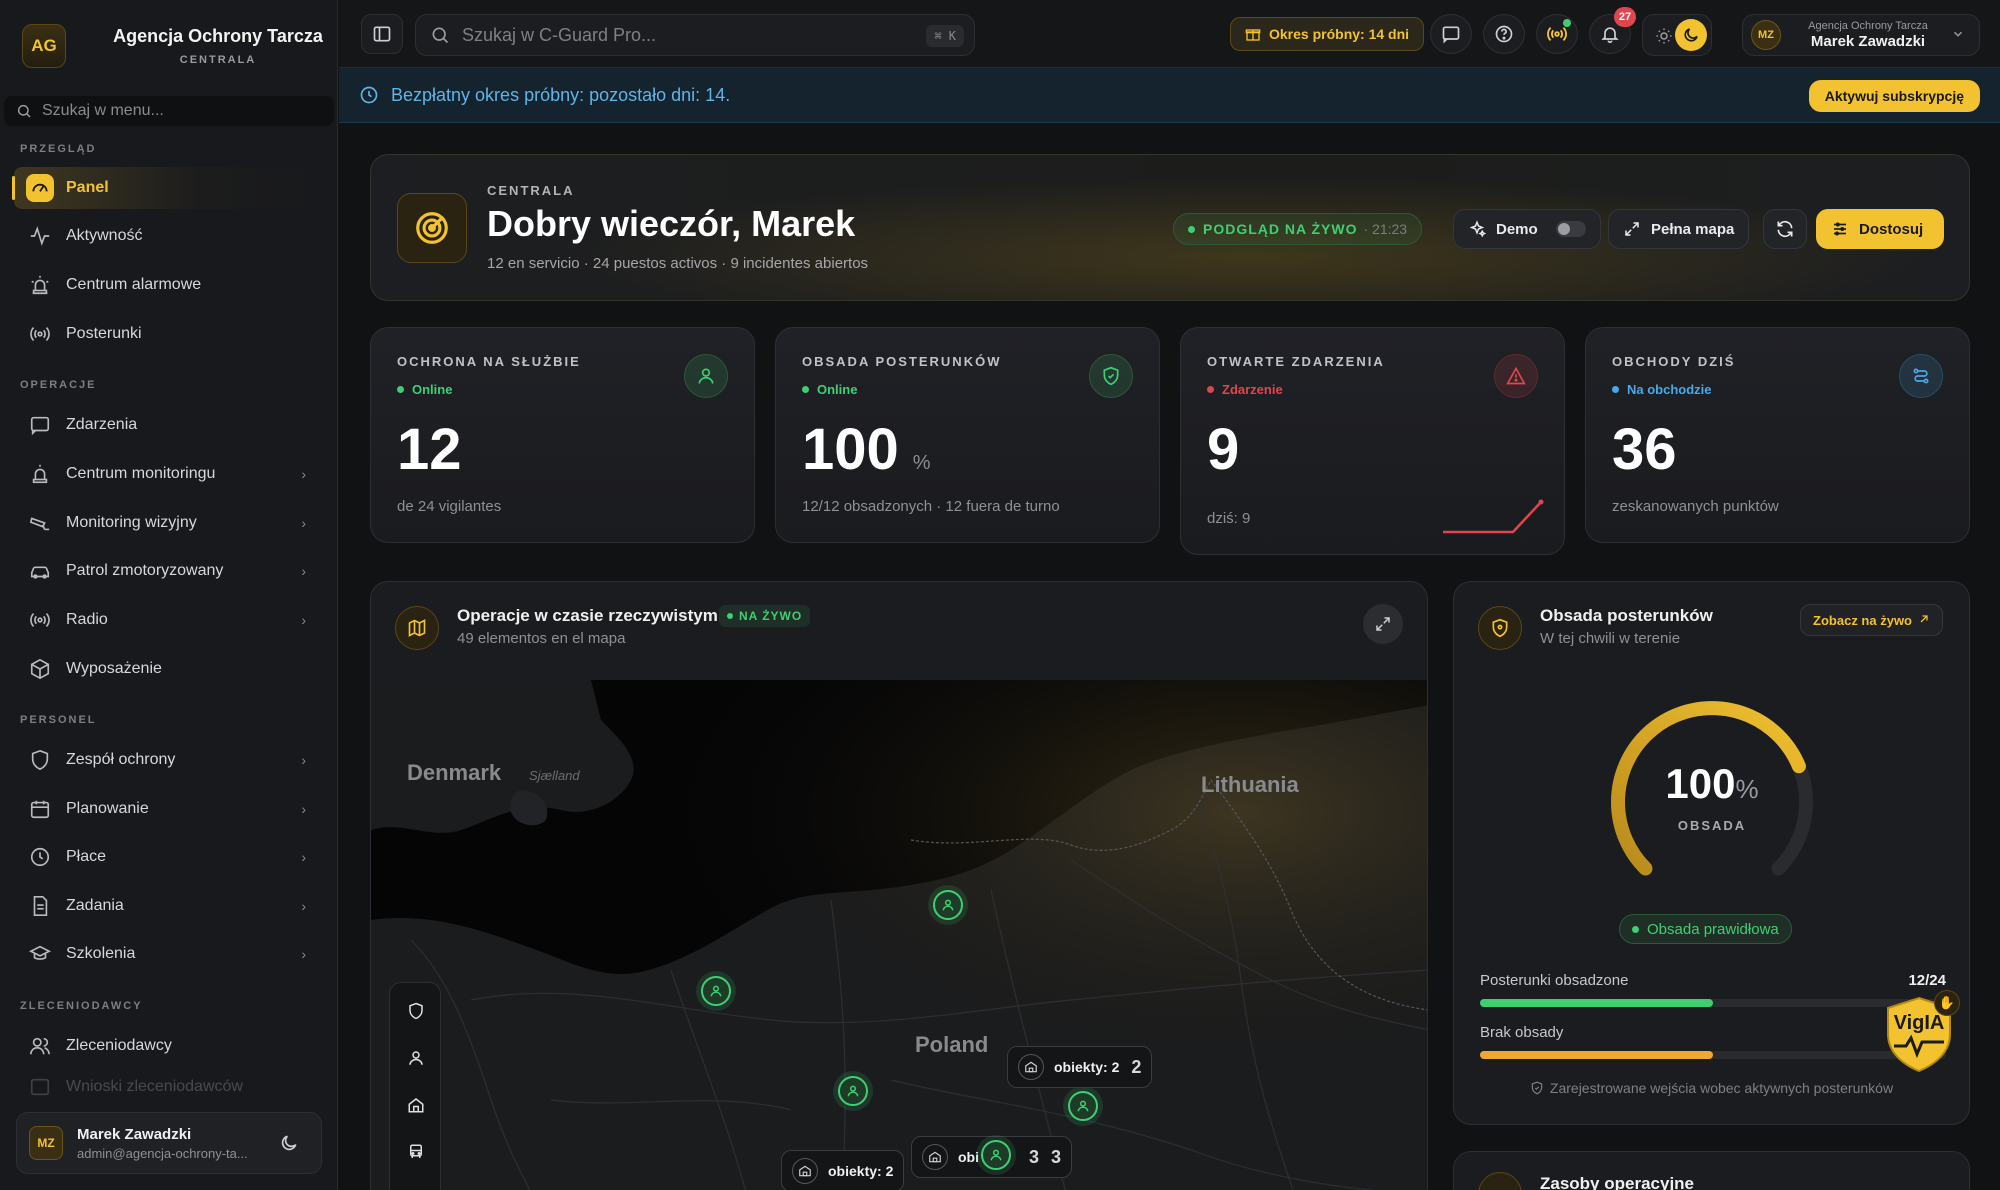 This screenshot has width=2000, height=1190. I want to click on section-staff: PERSONEL, so click(58, 720).